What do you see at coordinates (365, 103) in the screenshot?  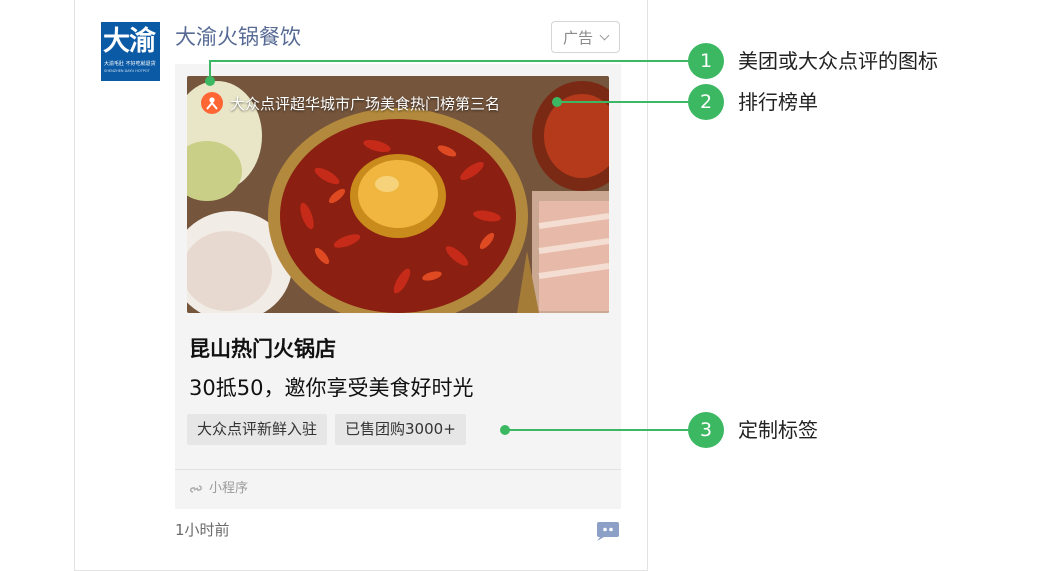 I see `ranking-text: 大众点评超华城市广场美食热门榜第三名` at bounding box center [365, 103].